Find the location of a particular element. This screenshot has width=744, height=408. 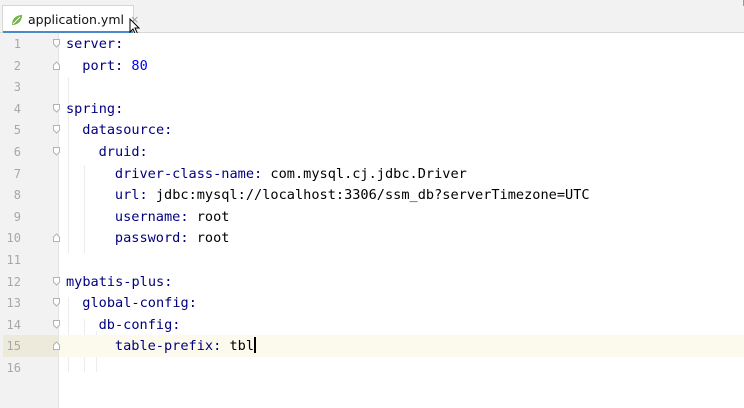

line-number: 5 is located at coordinates (17, 130).